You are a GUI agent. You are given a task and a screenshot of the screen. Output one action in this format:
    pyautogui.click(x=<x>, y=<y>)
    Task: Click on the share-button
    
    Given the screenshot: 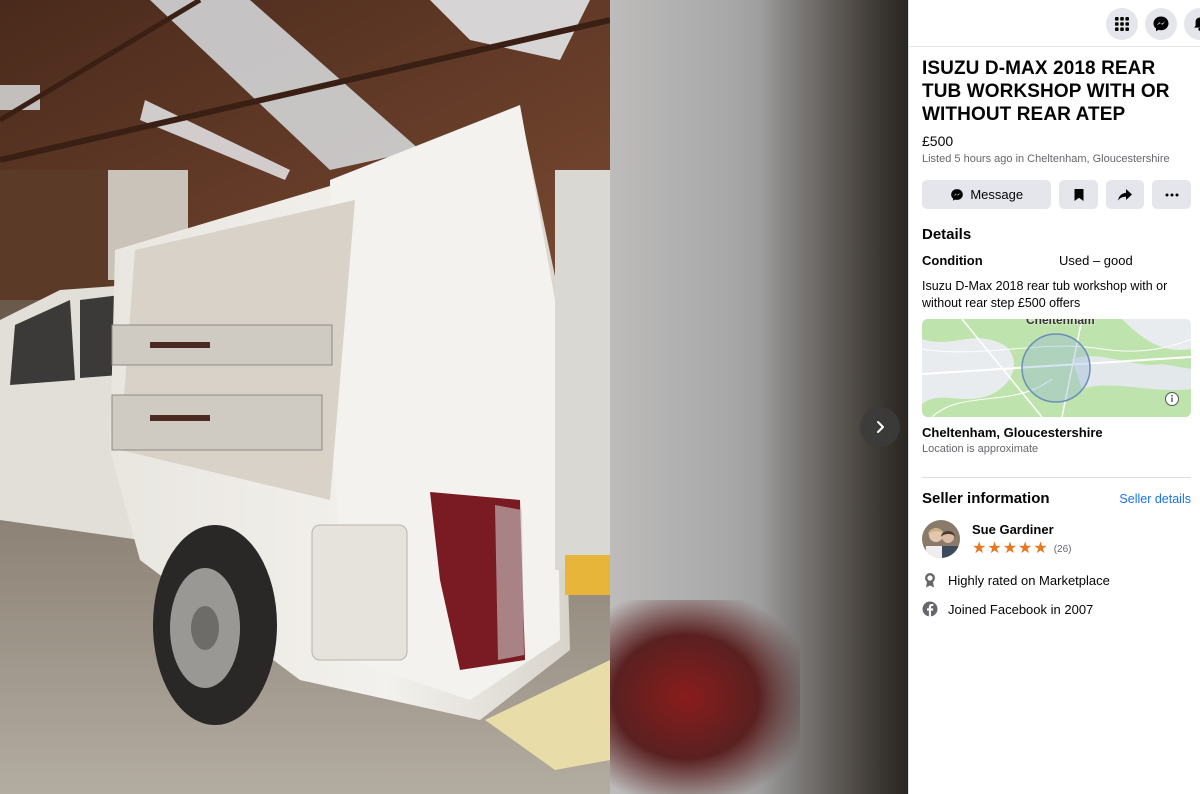 What is the action you would take?
    pyautogui.click(x=1125, y=194)
    